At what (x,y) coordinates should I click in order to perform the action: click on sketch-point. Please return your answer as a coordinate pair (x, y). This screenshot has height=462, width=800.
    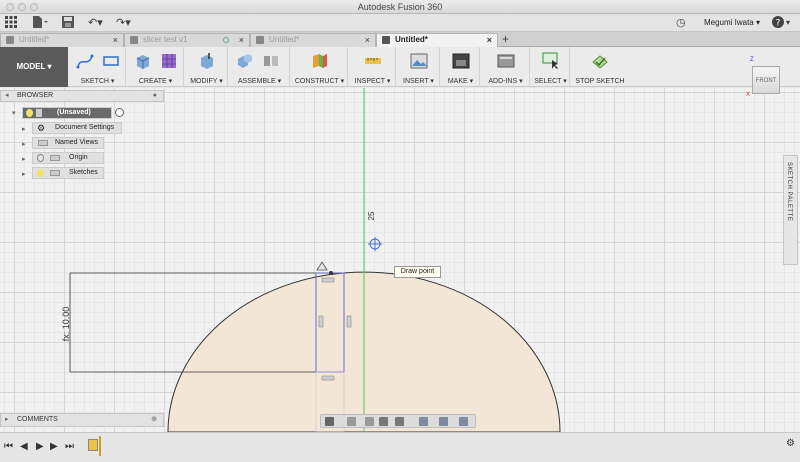
    Looking at the image, I should click on (331, 273).